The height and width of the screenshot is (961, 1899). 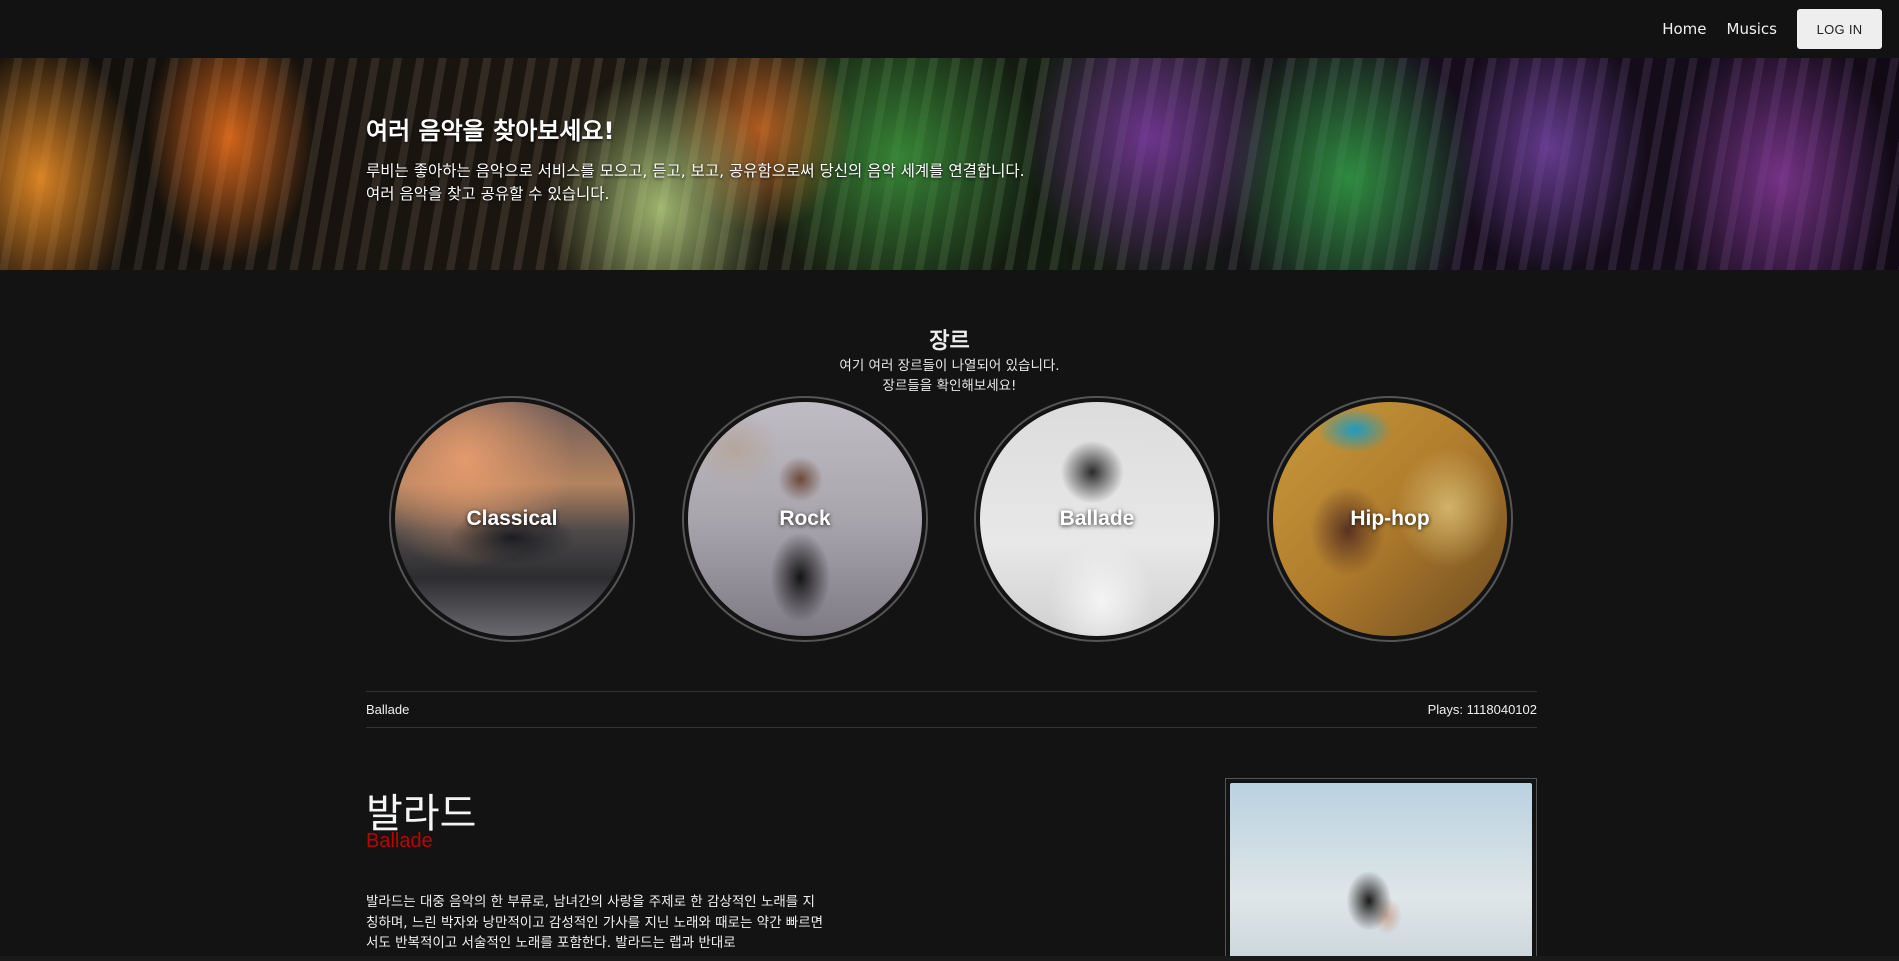 I want to click on hero-desc-line: 여러 음악을 찾고 공유할 수 있습니다., so click(x=488, y=194).